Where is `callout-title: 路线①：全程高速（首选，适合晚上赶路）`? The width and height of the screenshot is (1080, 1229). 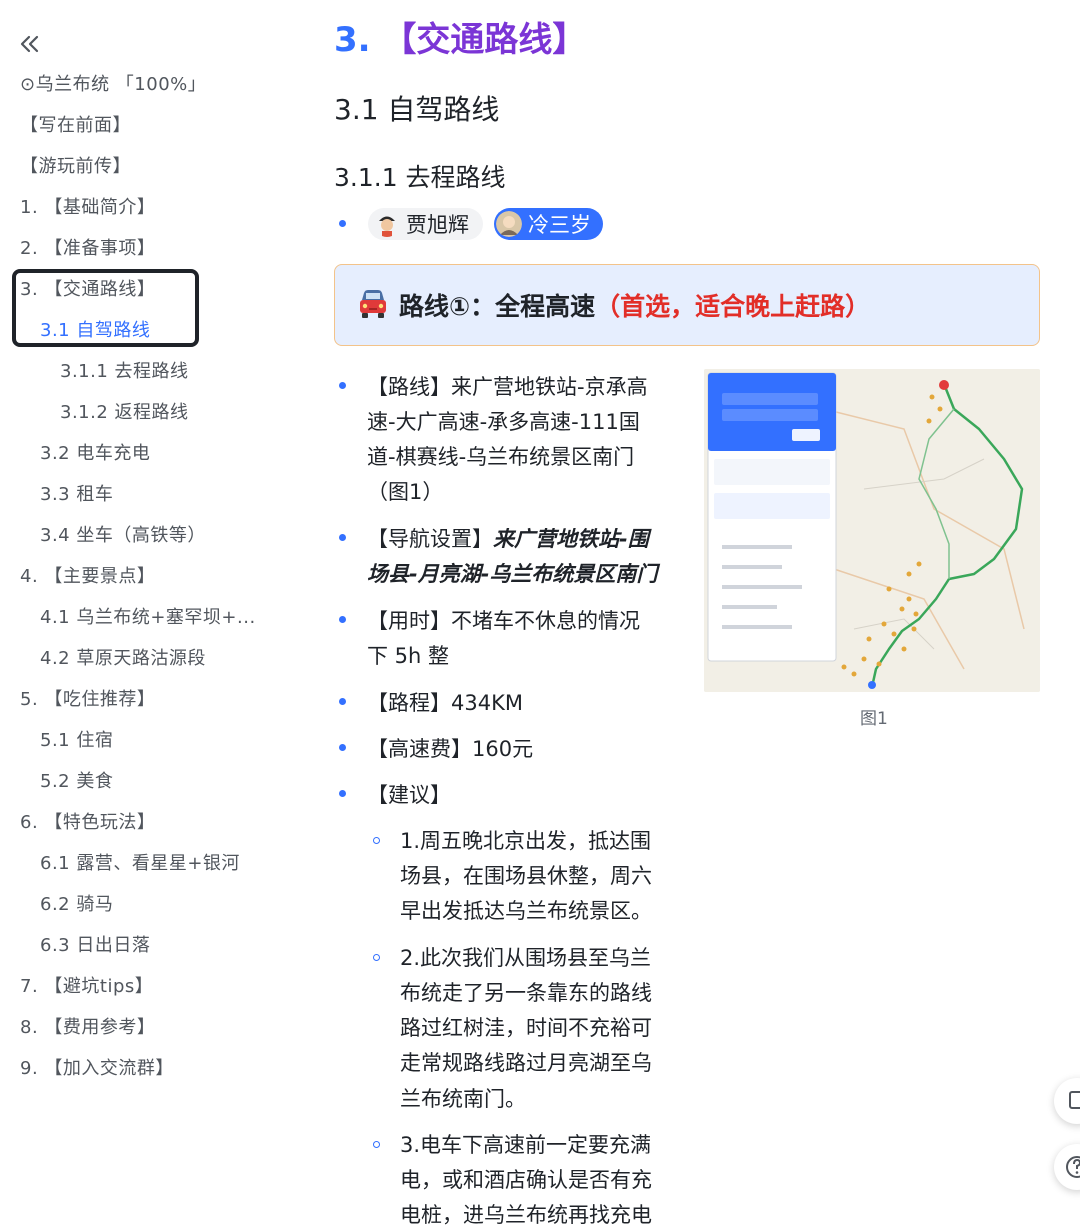 callout-title: 路线①：全程高速（首选，适合晚上赶路） is located at coordinates (634, 305).